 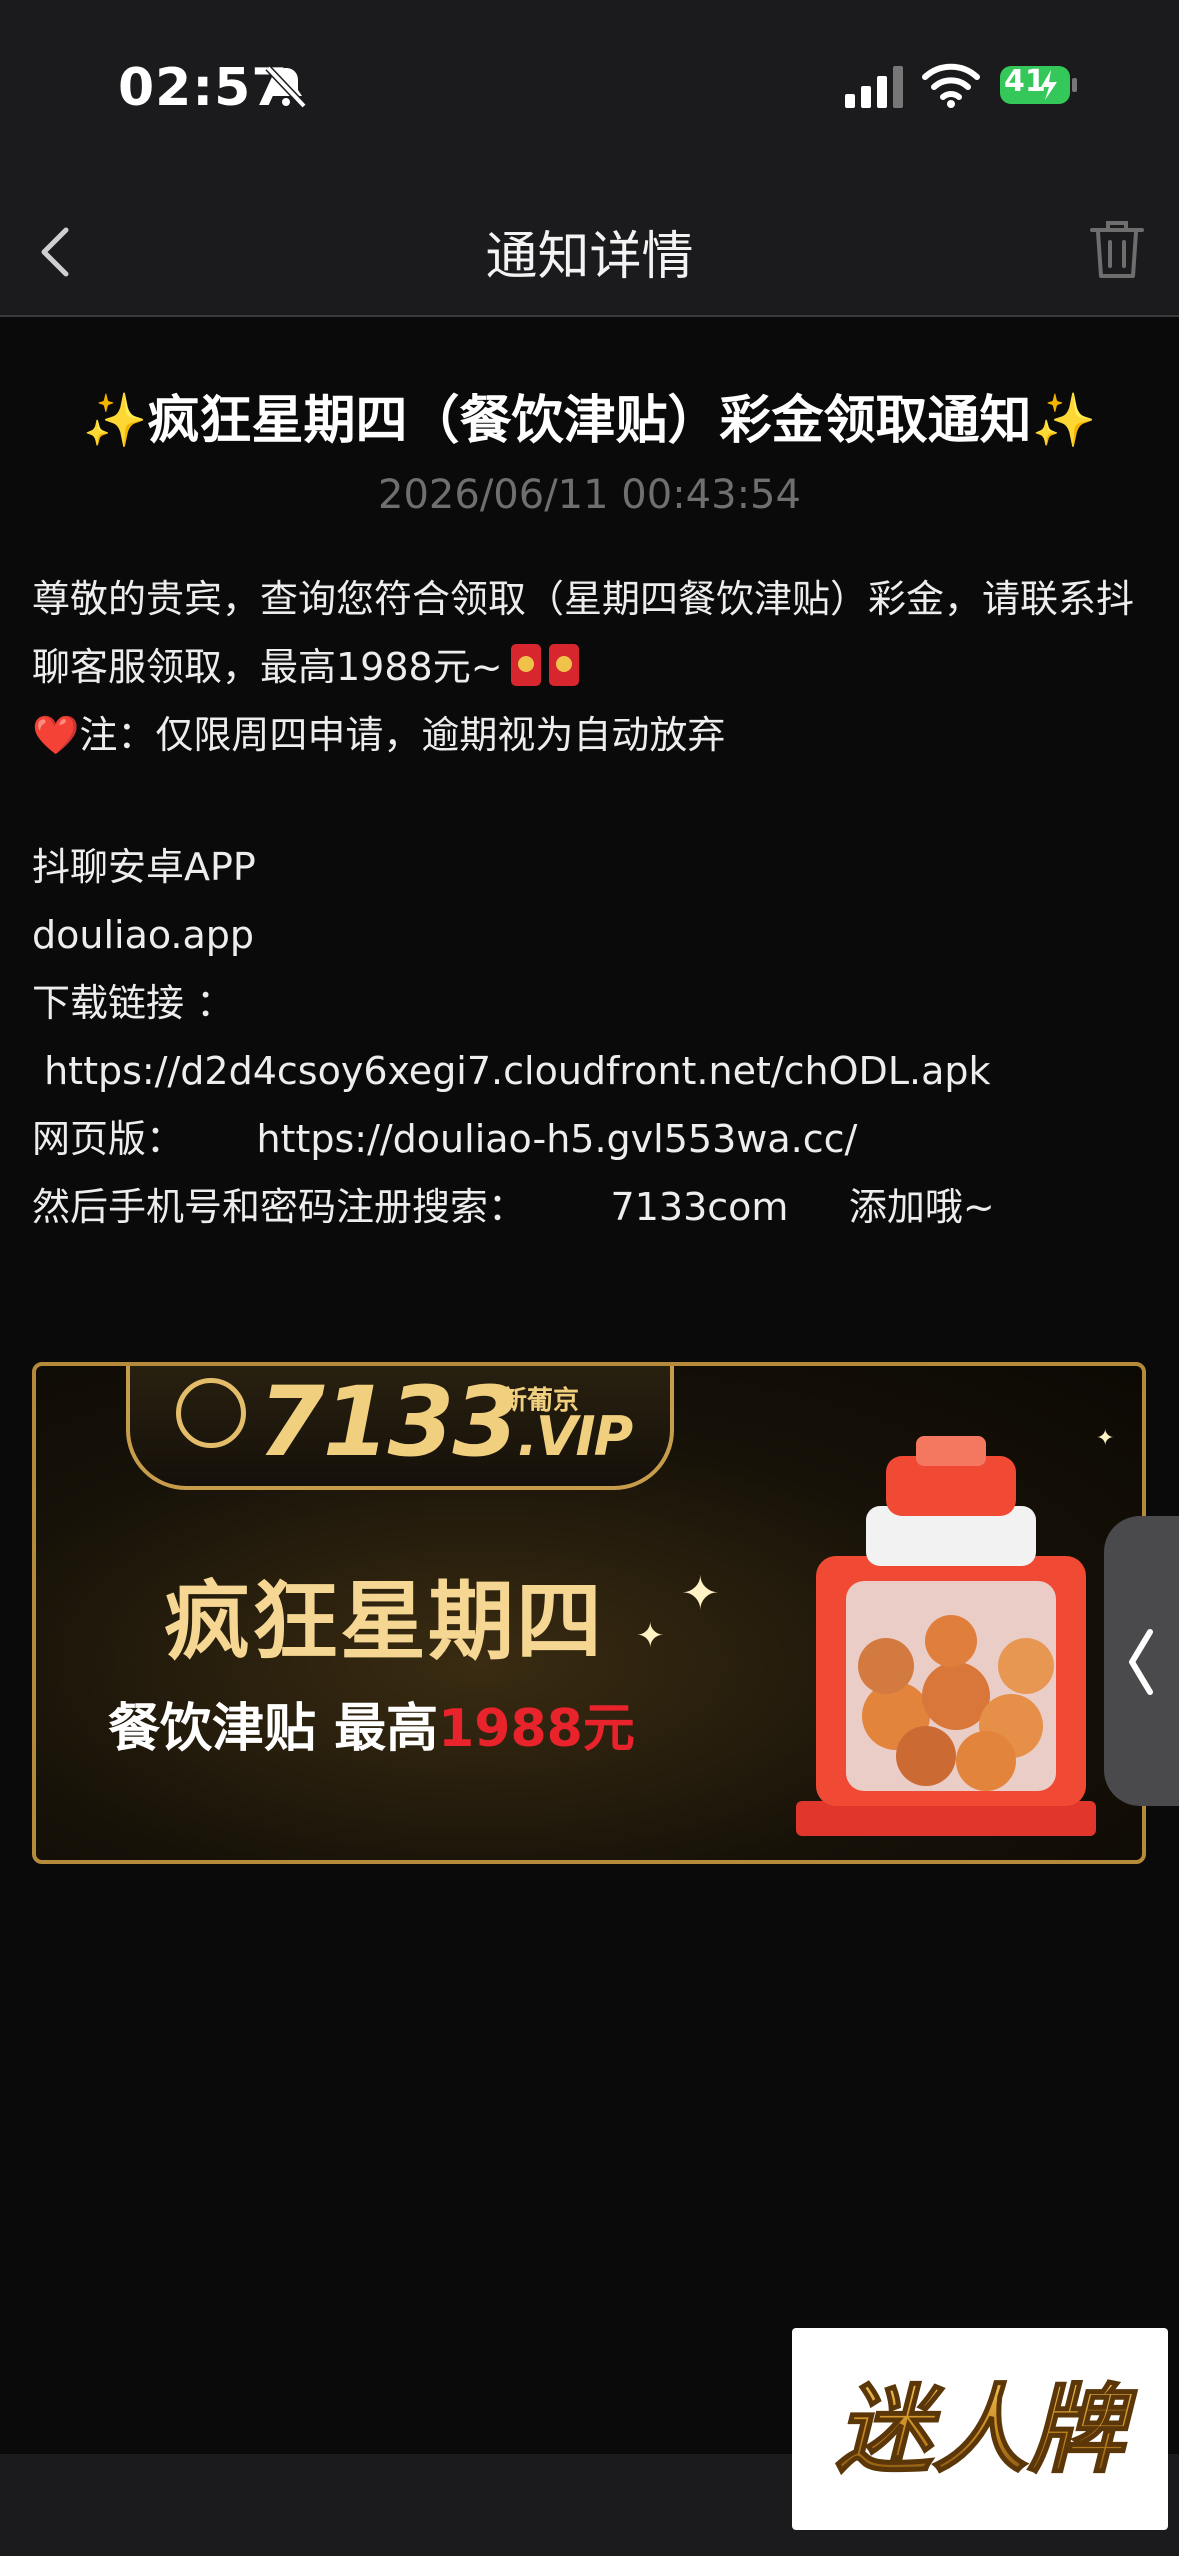 What do you see at coordinates (946, 1636) in the screenshot?
I see `coin-jar-image` at bounding box center [946, 1636].